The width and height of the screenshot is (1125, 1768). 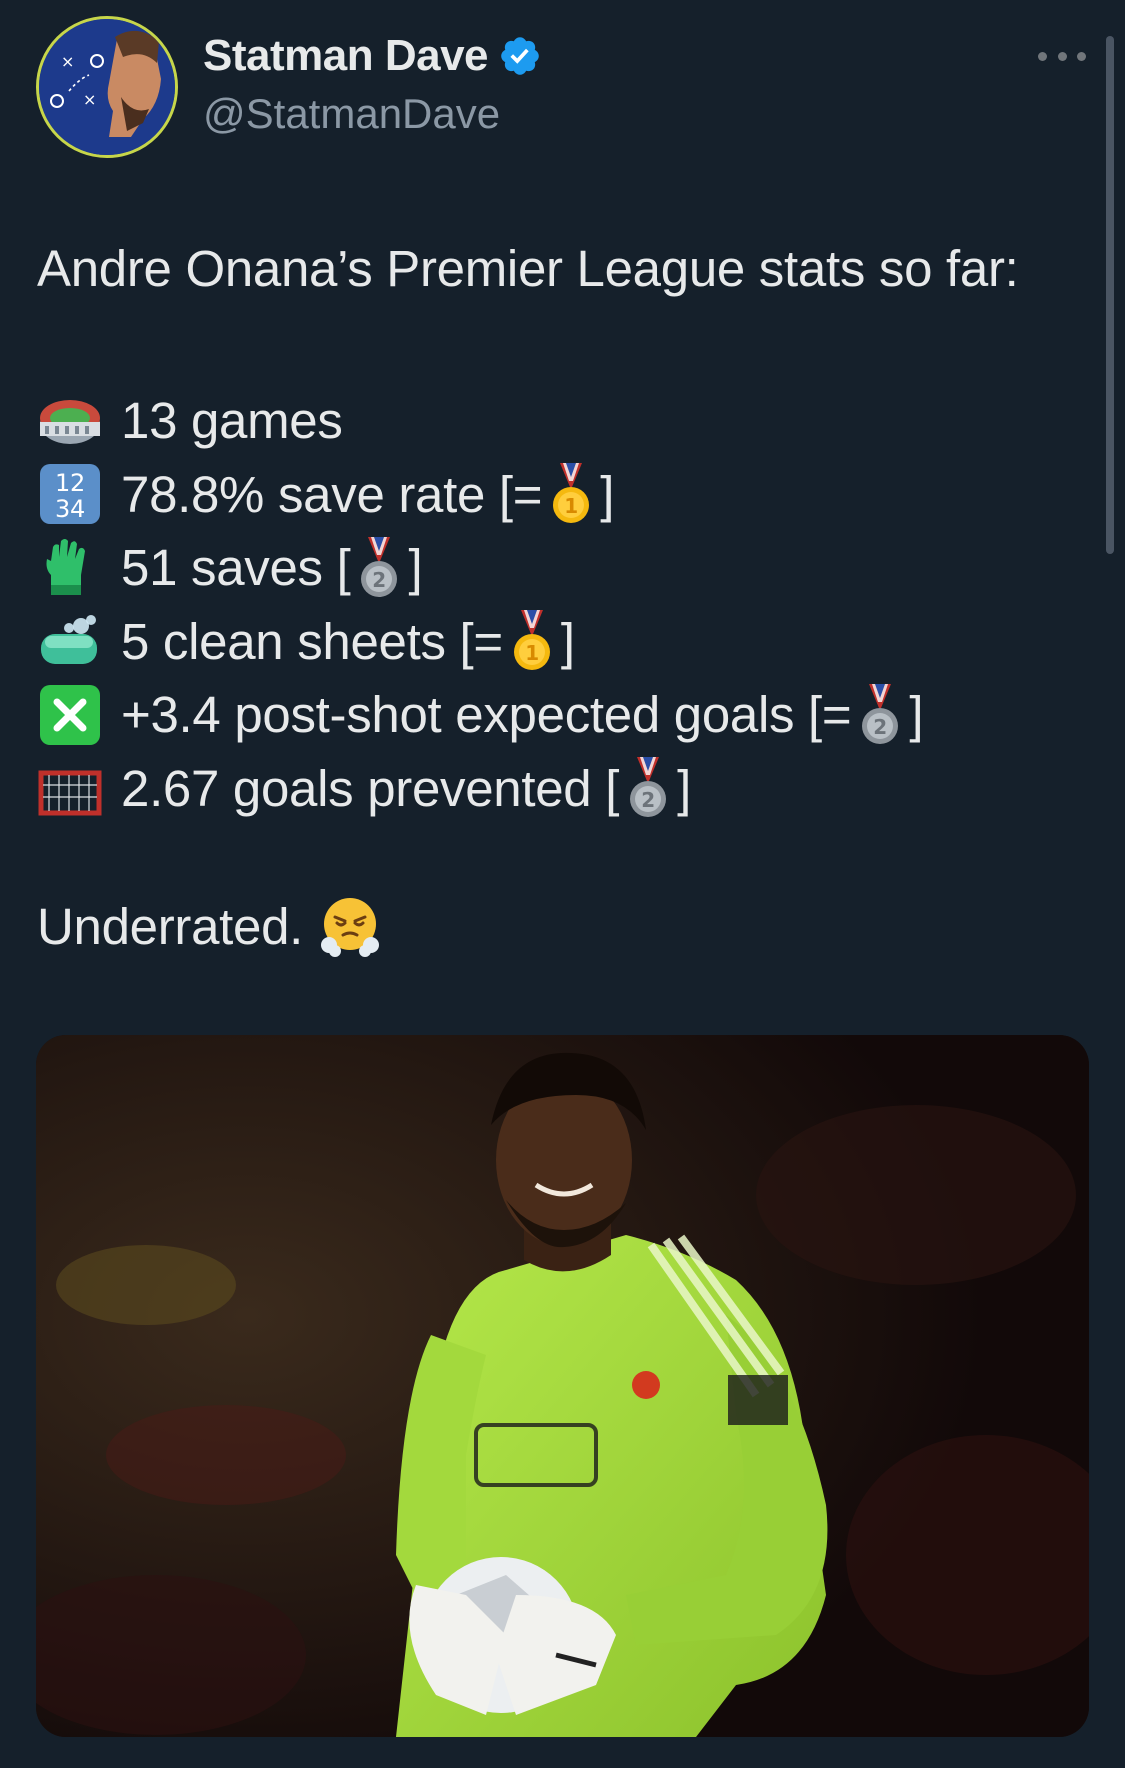 I want to click on closing-text: Underrated., so click(x=170, y=926).